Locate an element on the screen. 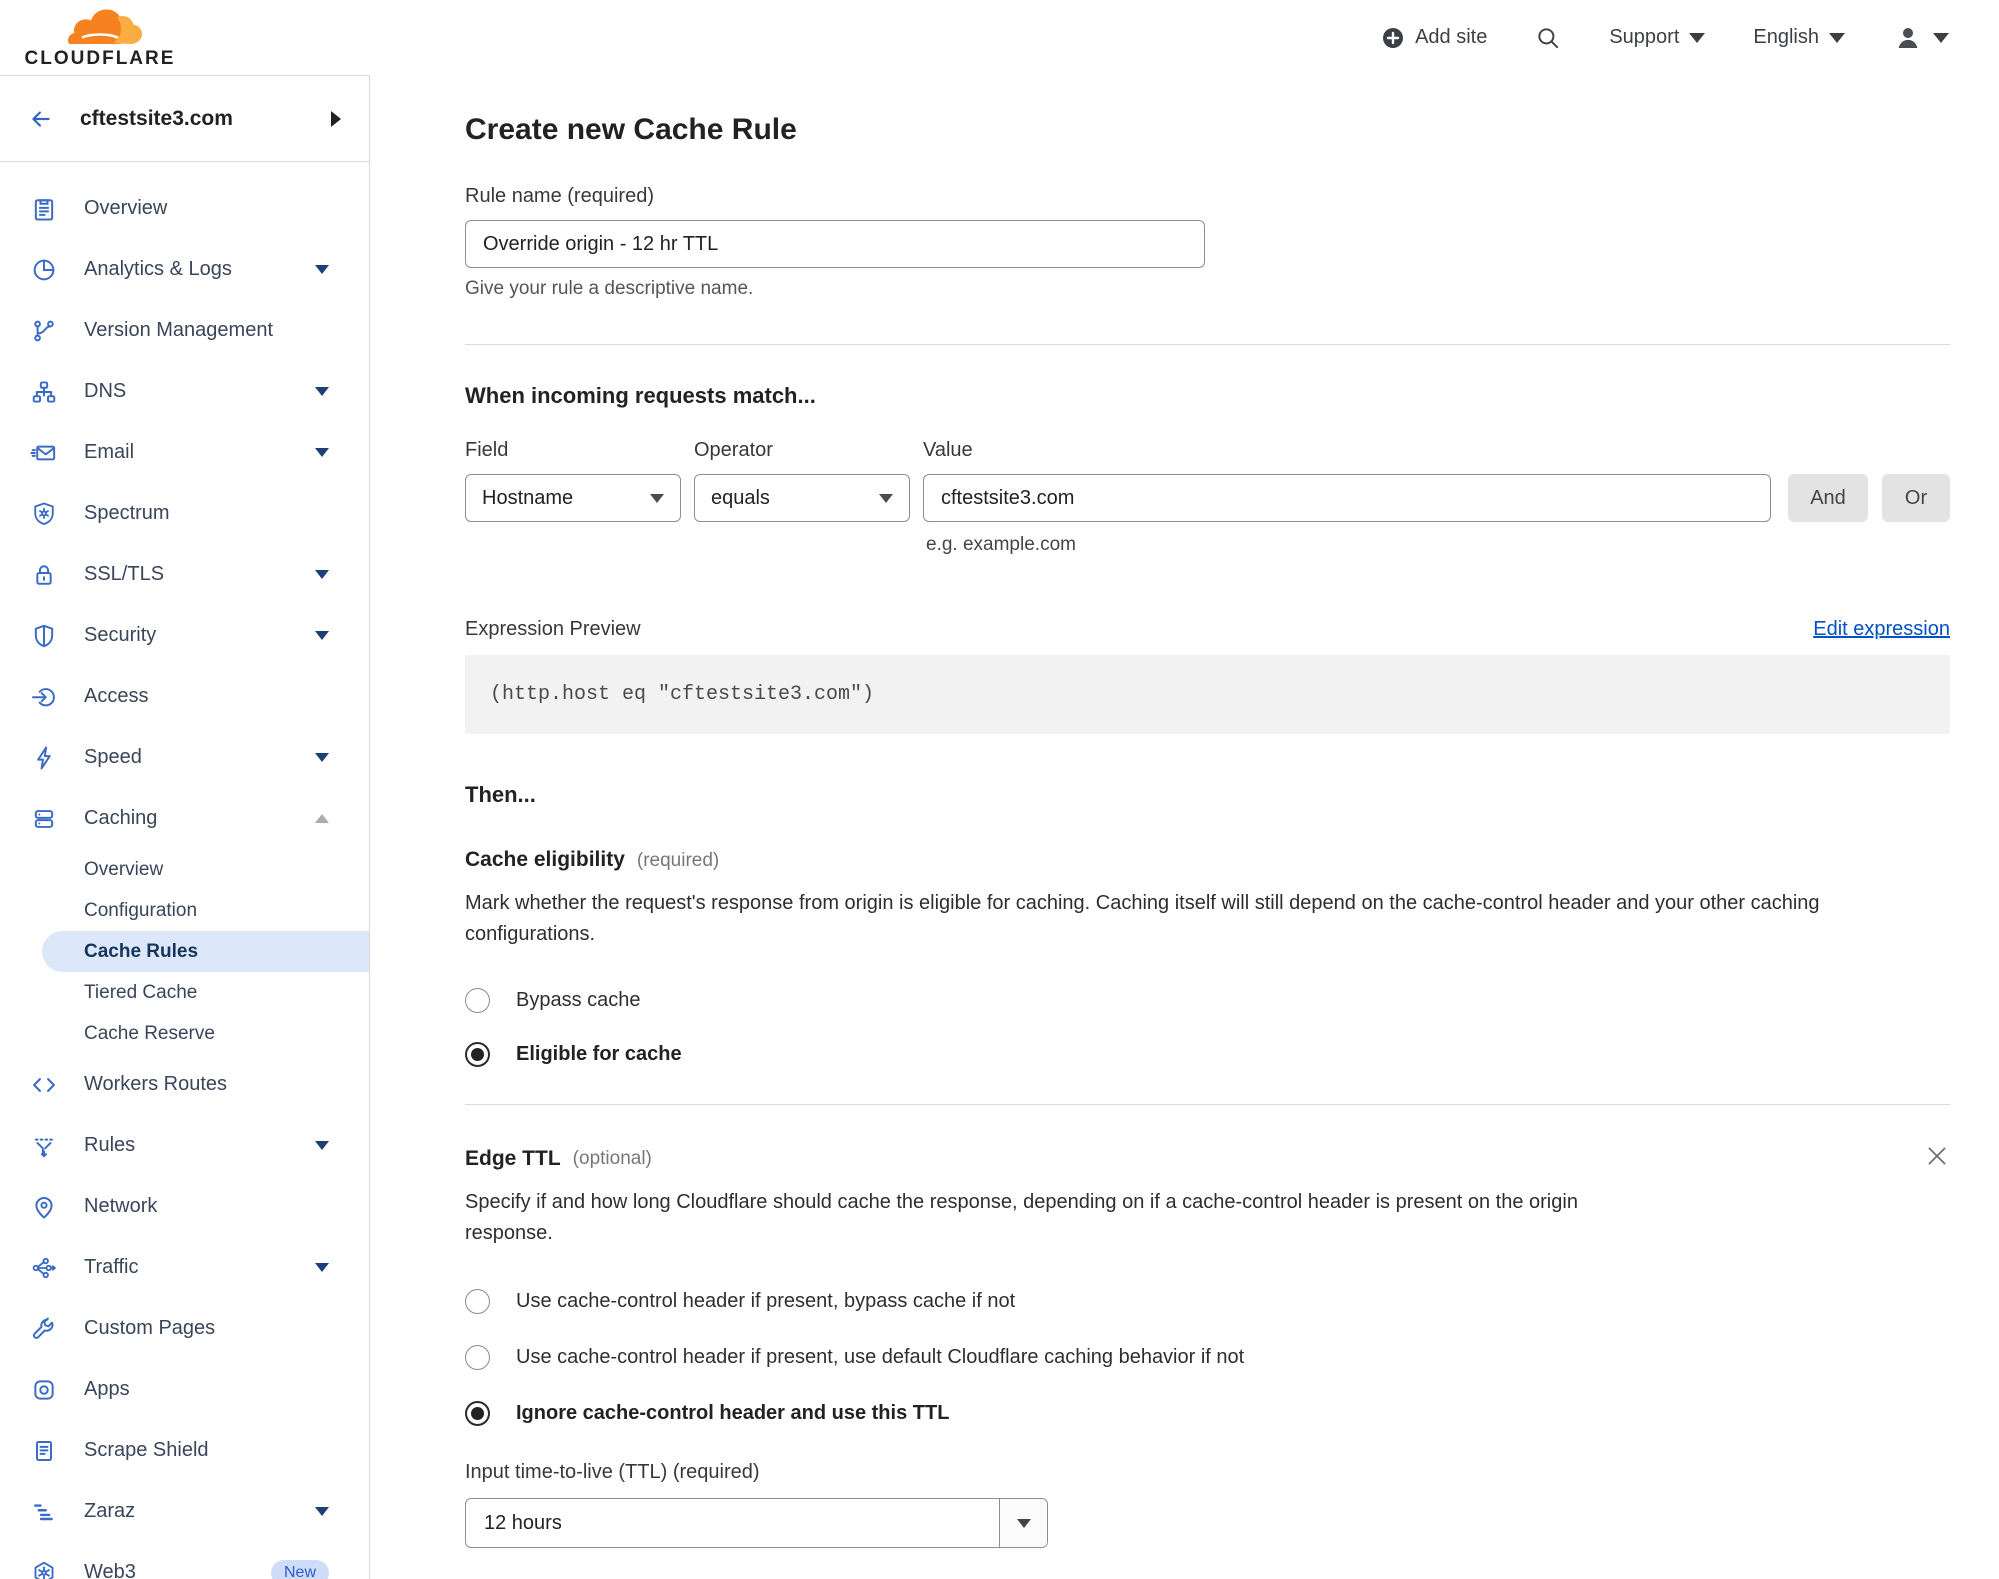  bars-icon is located at coordinates (47, 1512).